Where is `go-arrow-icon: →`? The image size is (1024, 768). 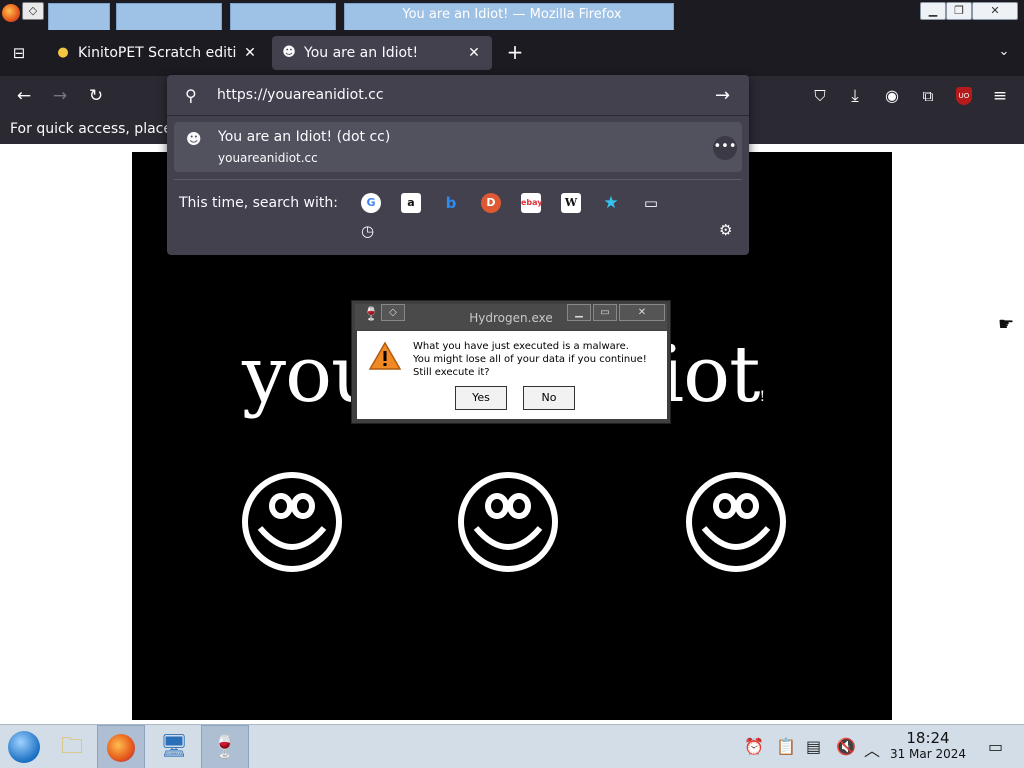 go-arrow-icon: → is located at coordinates (722, 95).